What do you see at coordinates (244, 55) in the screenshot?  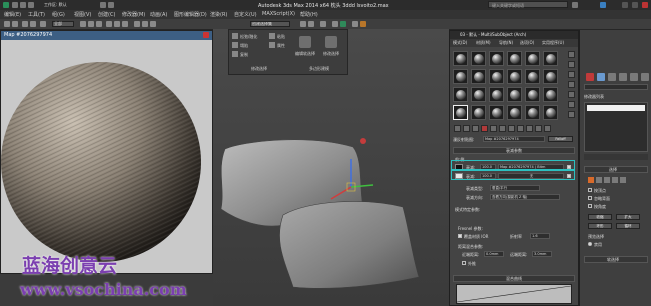 I see `ribbon-label-copy: 复制` at bounding box center [244, 55].